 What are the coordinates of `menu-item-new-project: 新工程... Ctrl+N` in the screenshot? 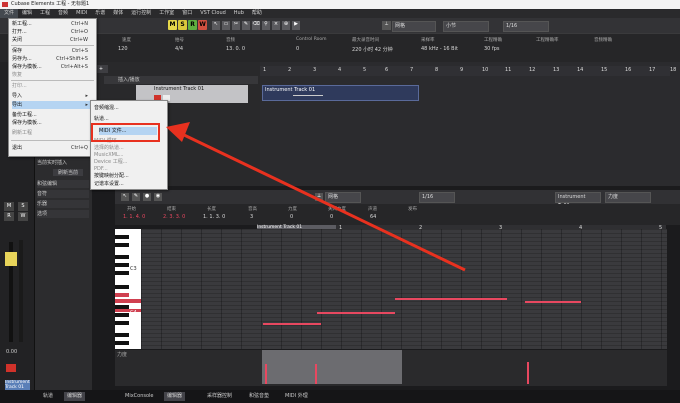 It's located at (53, 24).